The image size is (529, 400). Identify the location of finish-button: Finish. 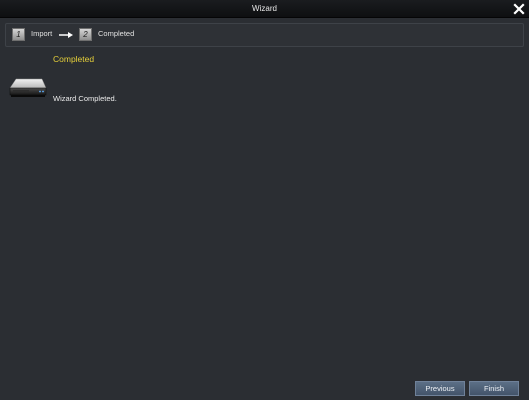
(494, 388).